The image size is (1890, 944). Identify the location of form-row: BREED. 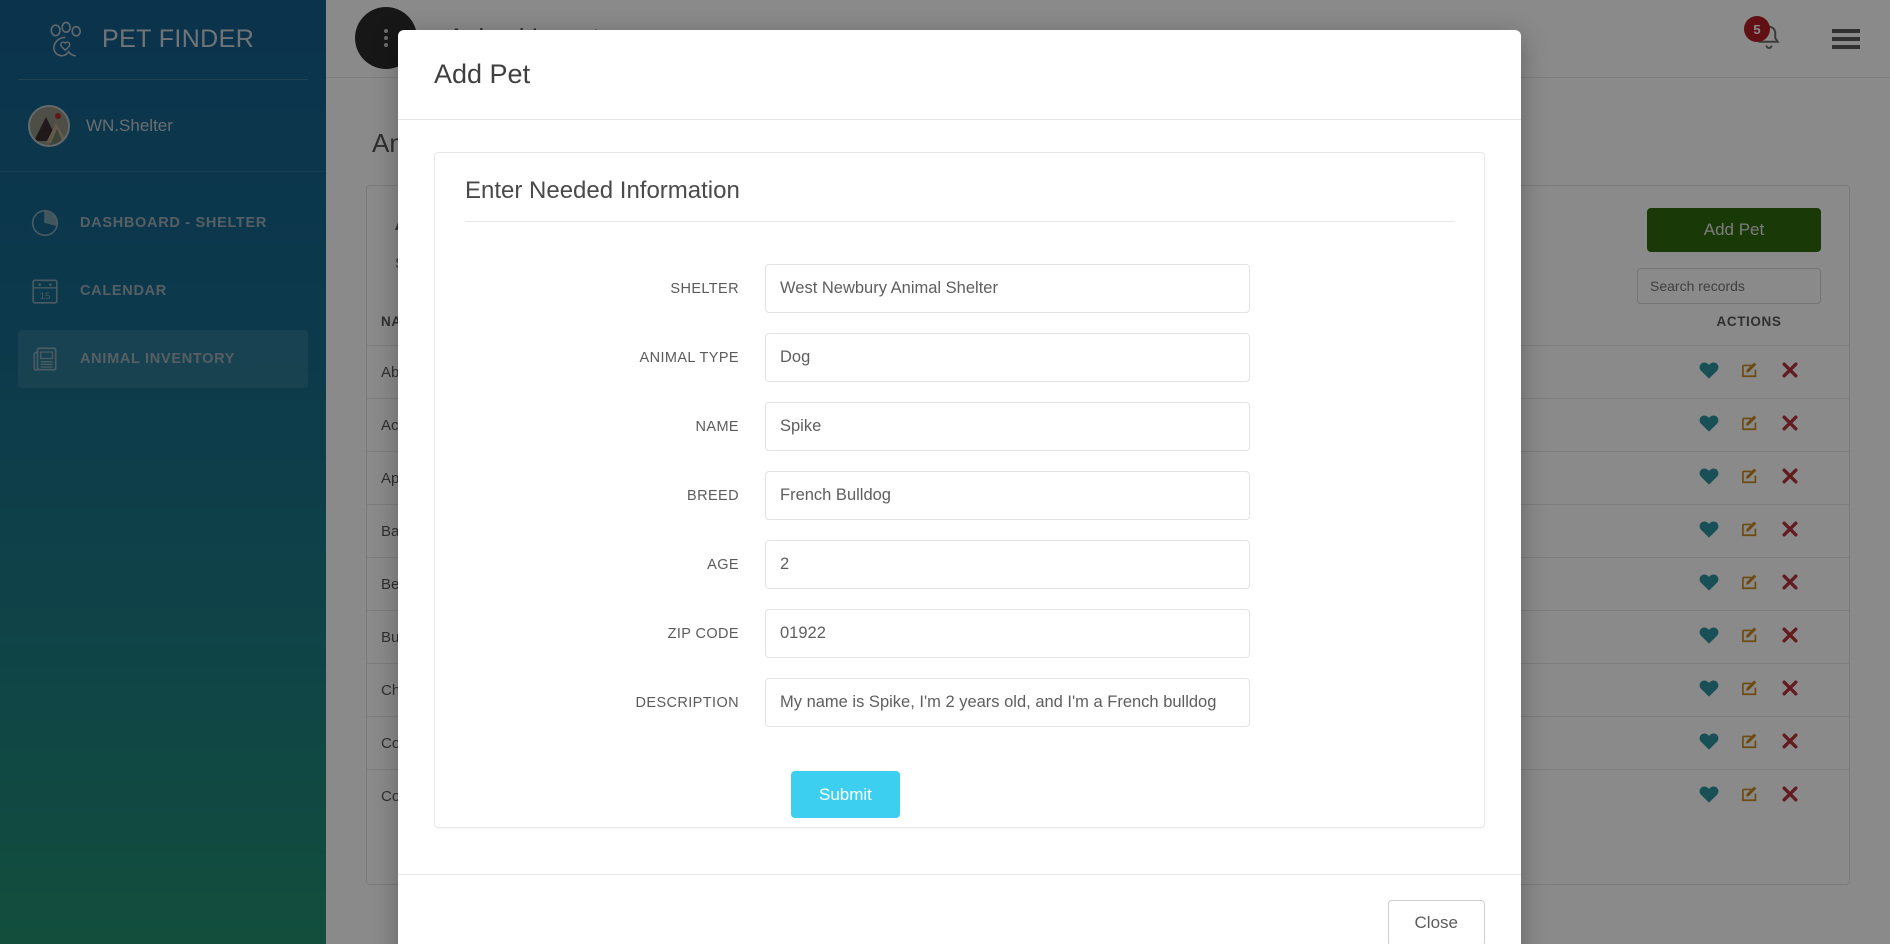
(959, 495).